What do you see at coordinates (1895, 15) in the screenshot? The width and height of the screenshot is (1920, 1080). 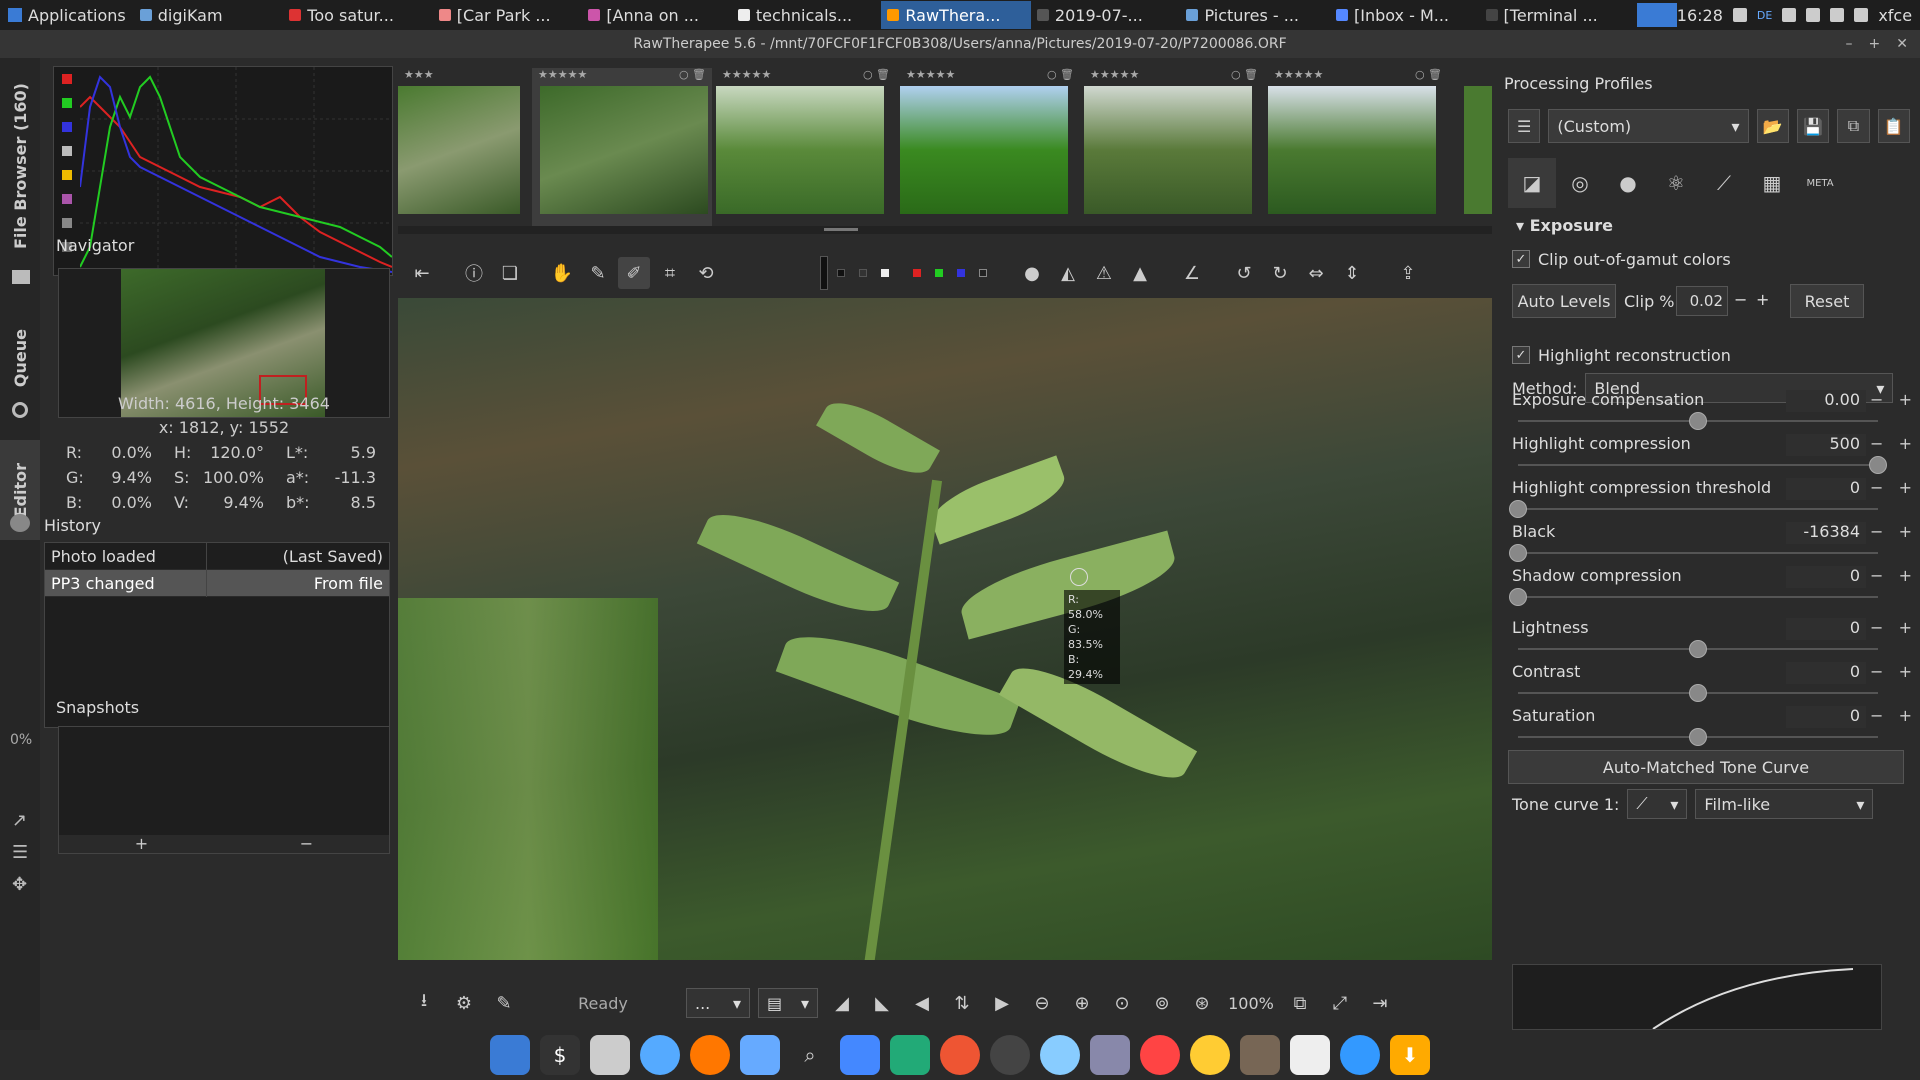 I see `user-name: xfce` at bounding box center [1895, 15].